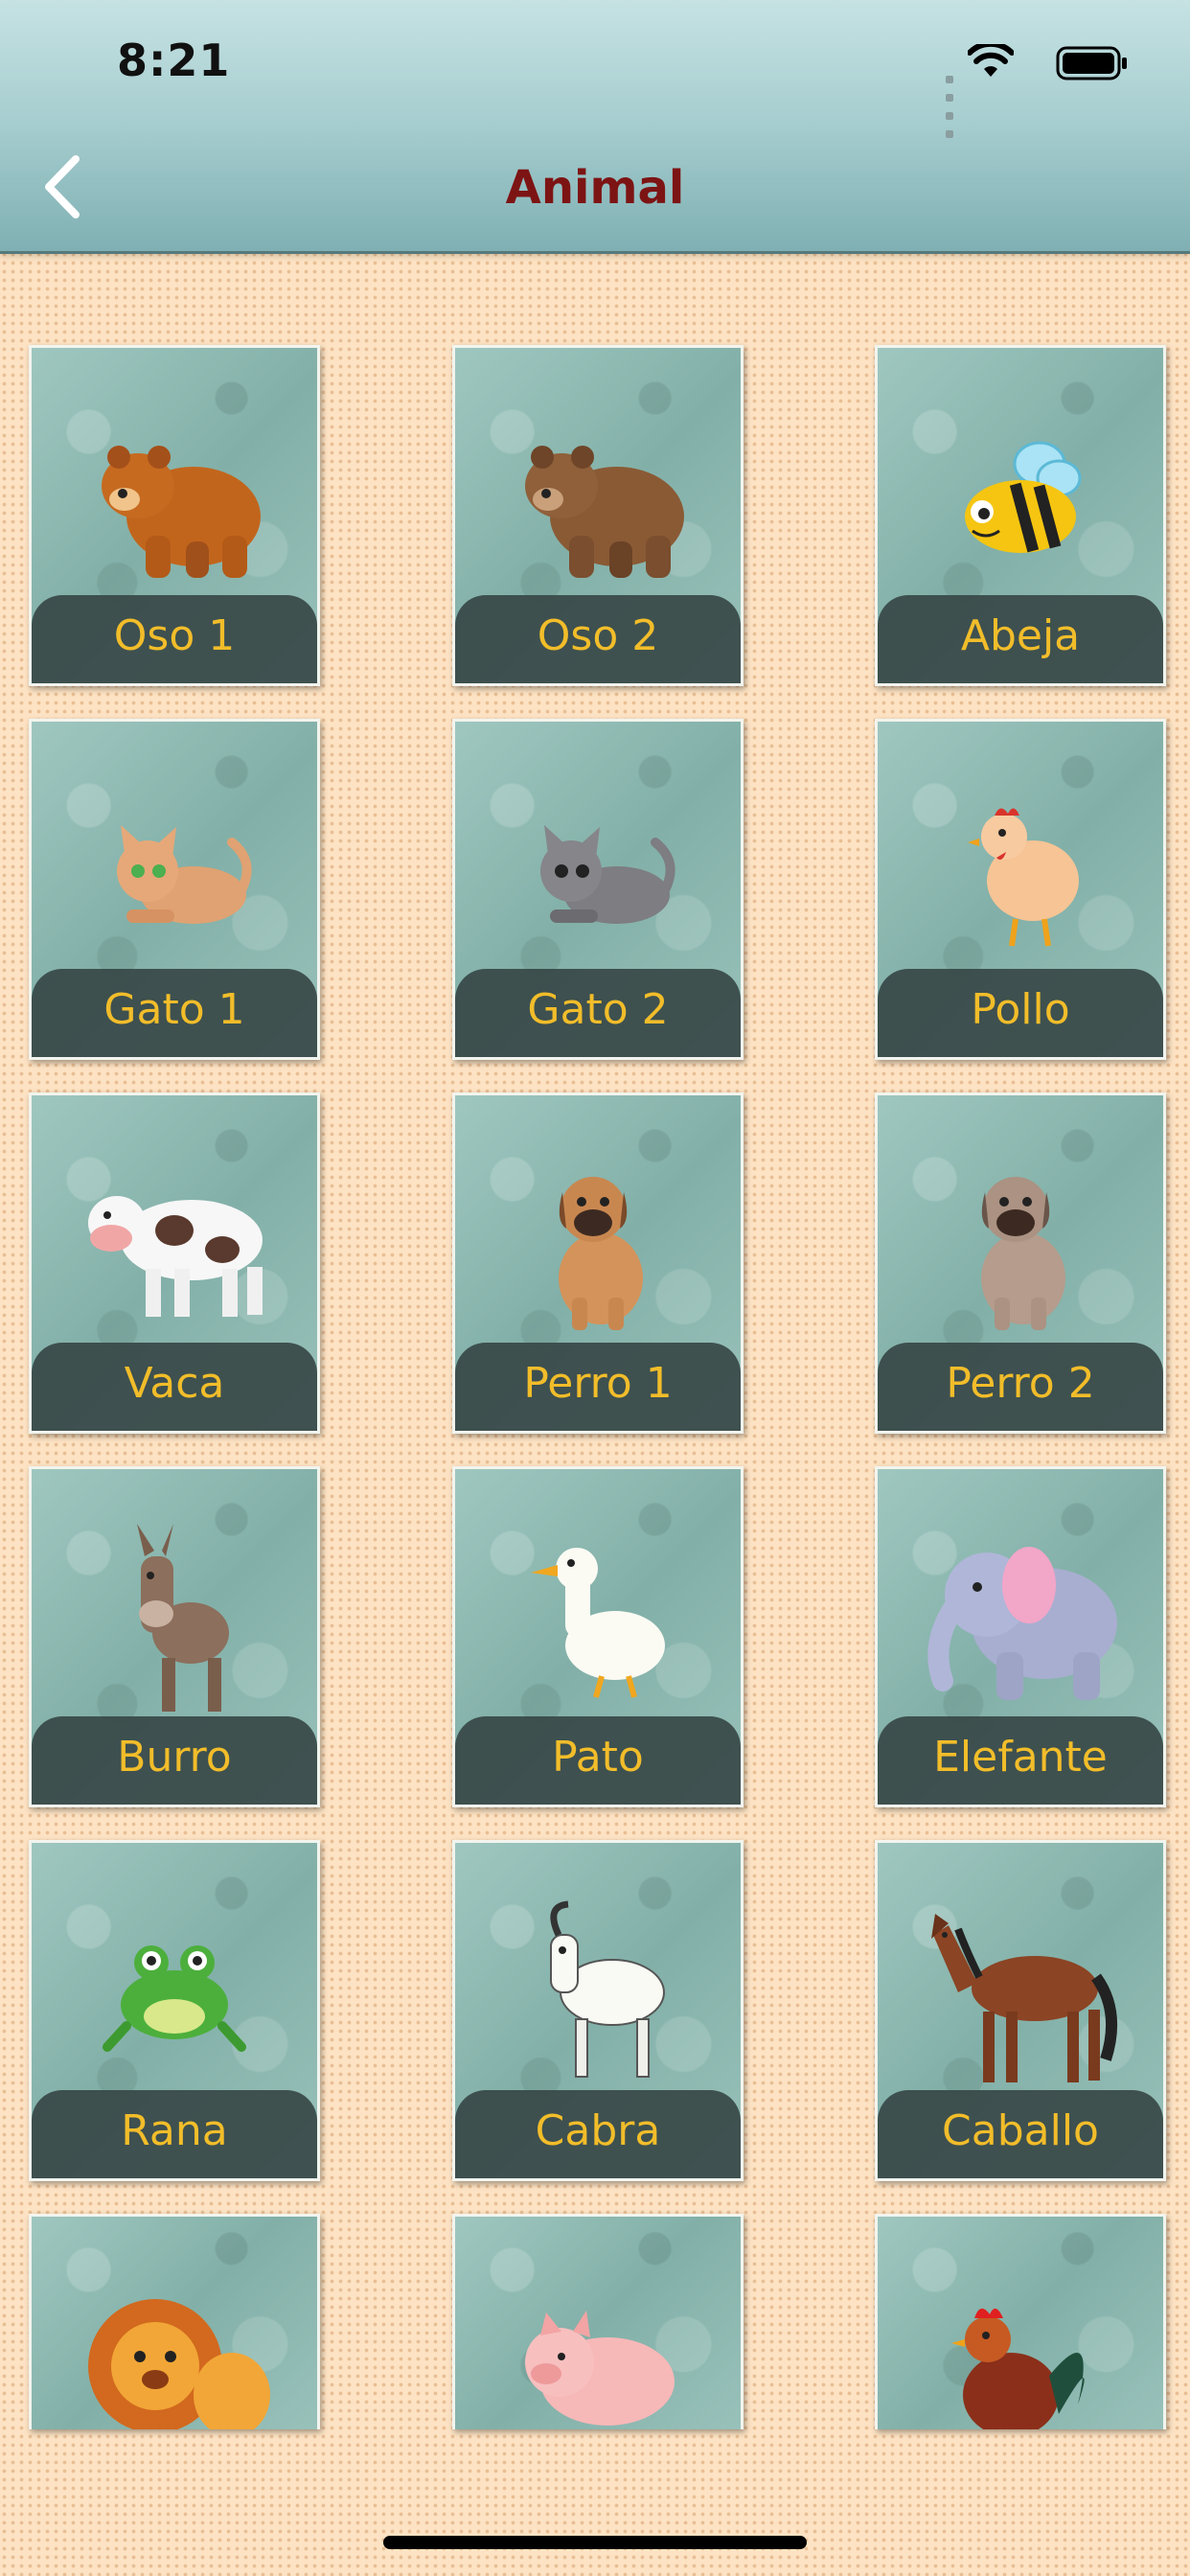 The width and height of the screenshot is (1190, 2576). What do you see at coordinates (1020, 639) in the screenshot?
I see `animal-card-label: Abeja` at bounding box center [1020, 639].